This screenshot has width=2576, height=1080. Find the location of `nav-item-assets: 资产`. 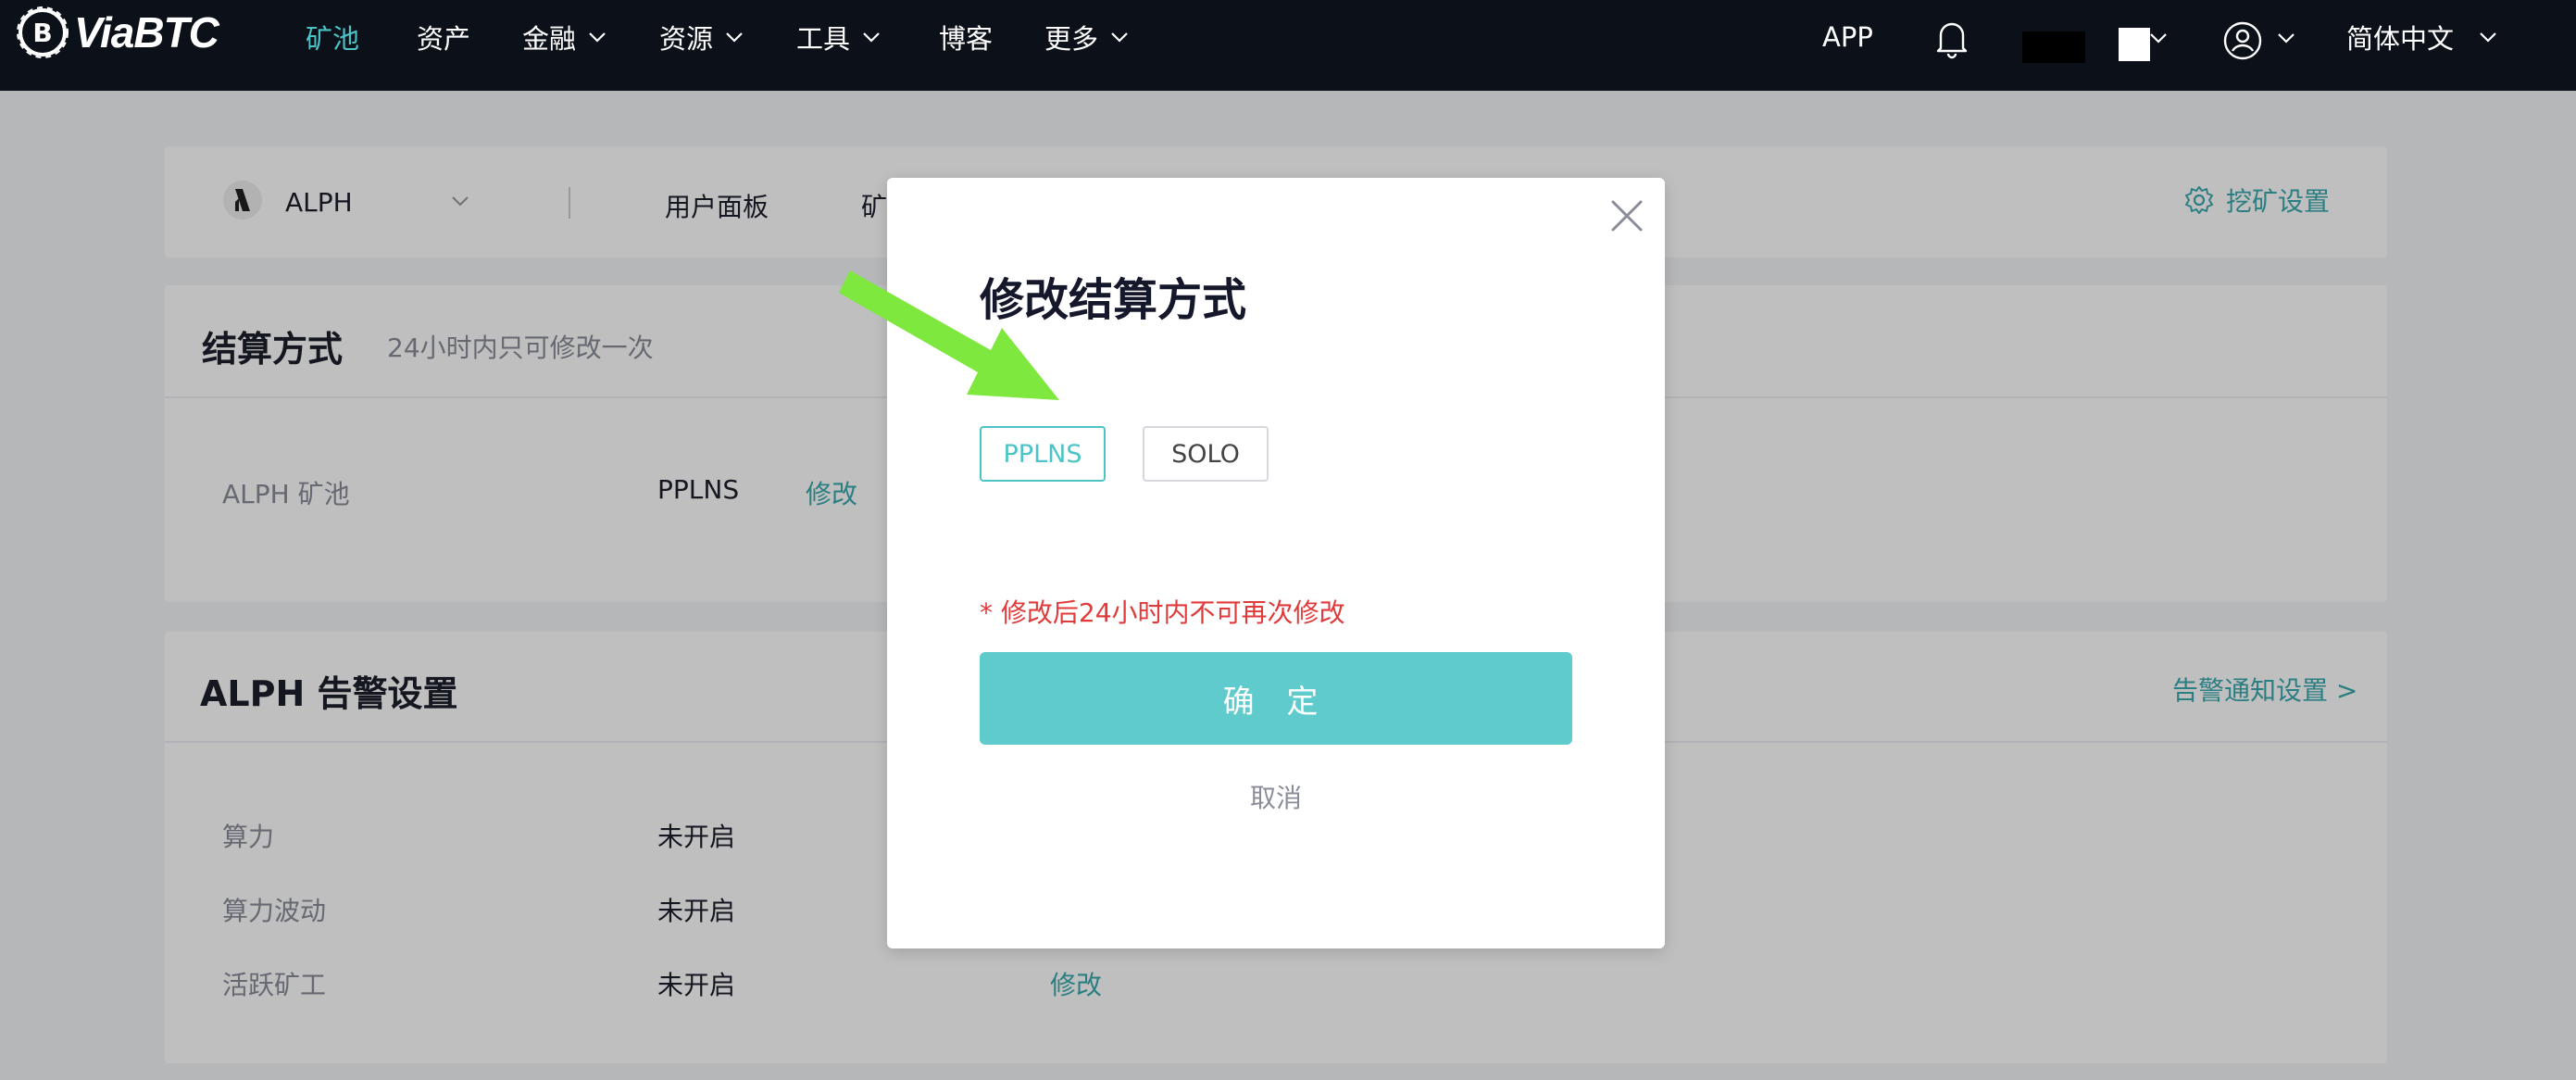

nav-item-assets: 资产 is located at coordinates (443, 38).